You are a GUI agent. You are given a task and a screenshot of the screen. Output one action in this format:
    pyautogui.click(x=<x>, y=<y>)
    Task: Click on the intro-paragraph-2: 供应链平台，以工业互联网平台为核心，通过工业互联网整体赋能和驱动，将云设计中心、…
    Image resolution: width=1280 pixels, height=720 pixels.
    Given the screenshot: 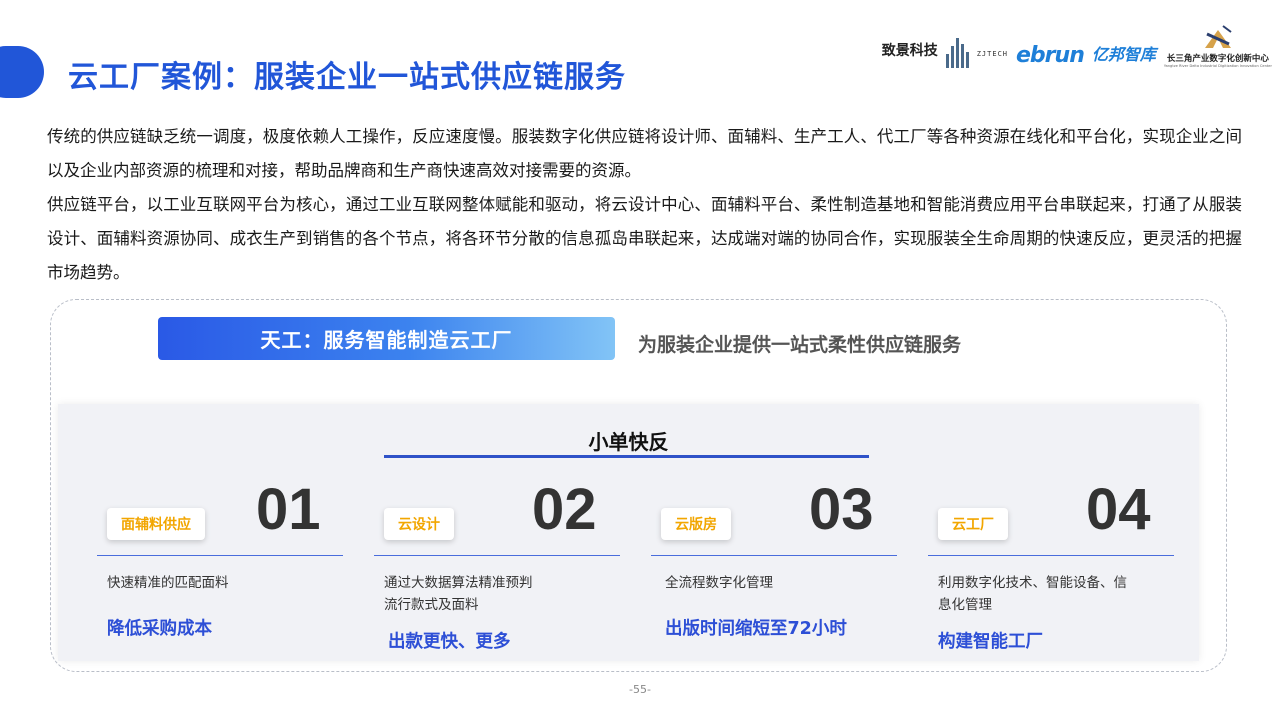 What is the action you would take?
    pyautogui.click(x=644, y=238)
    